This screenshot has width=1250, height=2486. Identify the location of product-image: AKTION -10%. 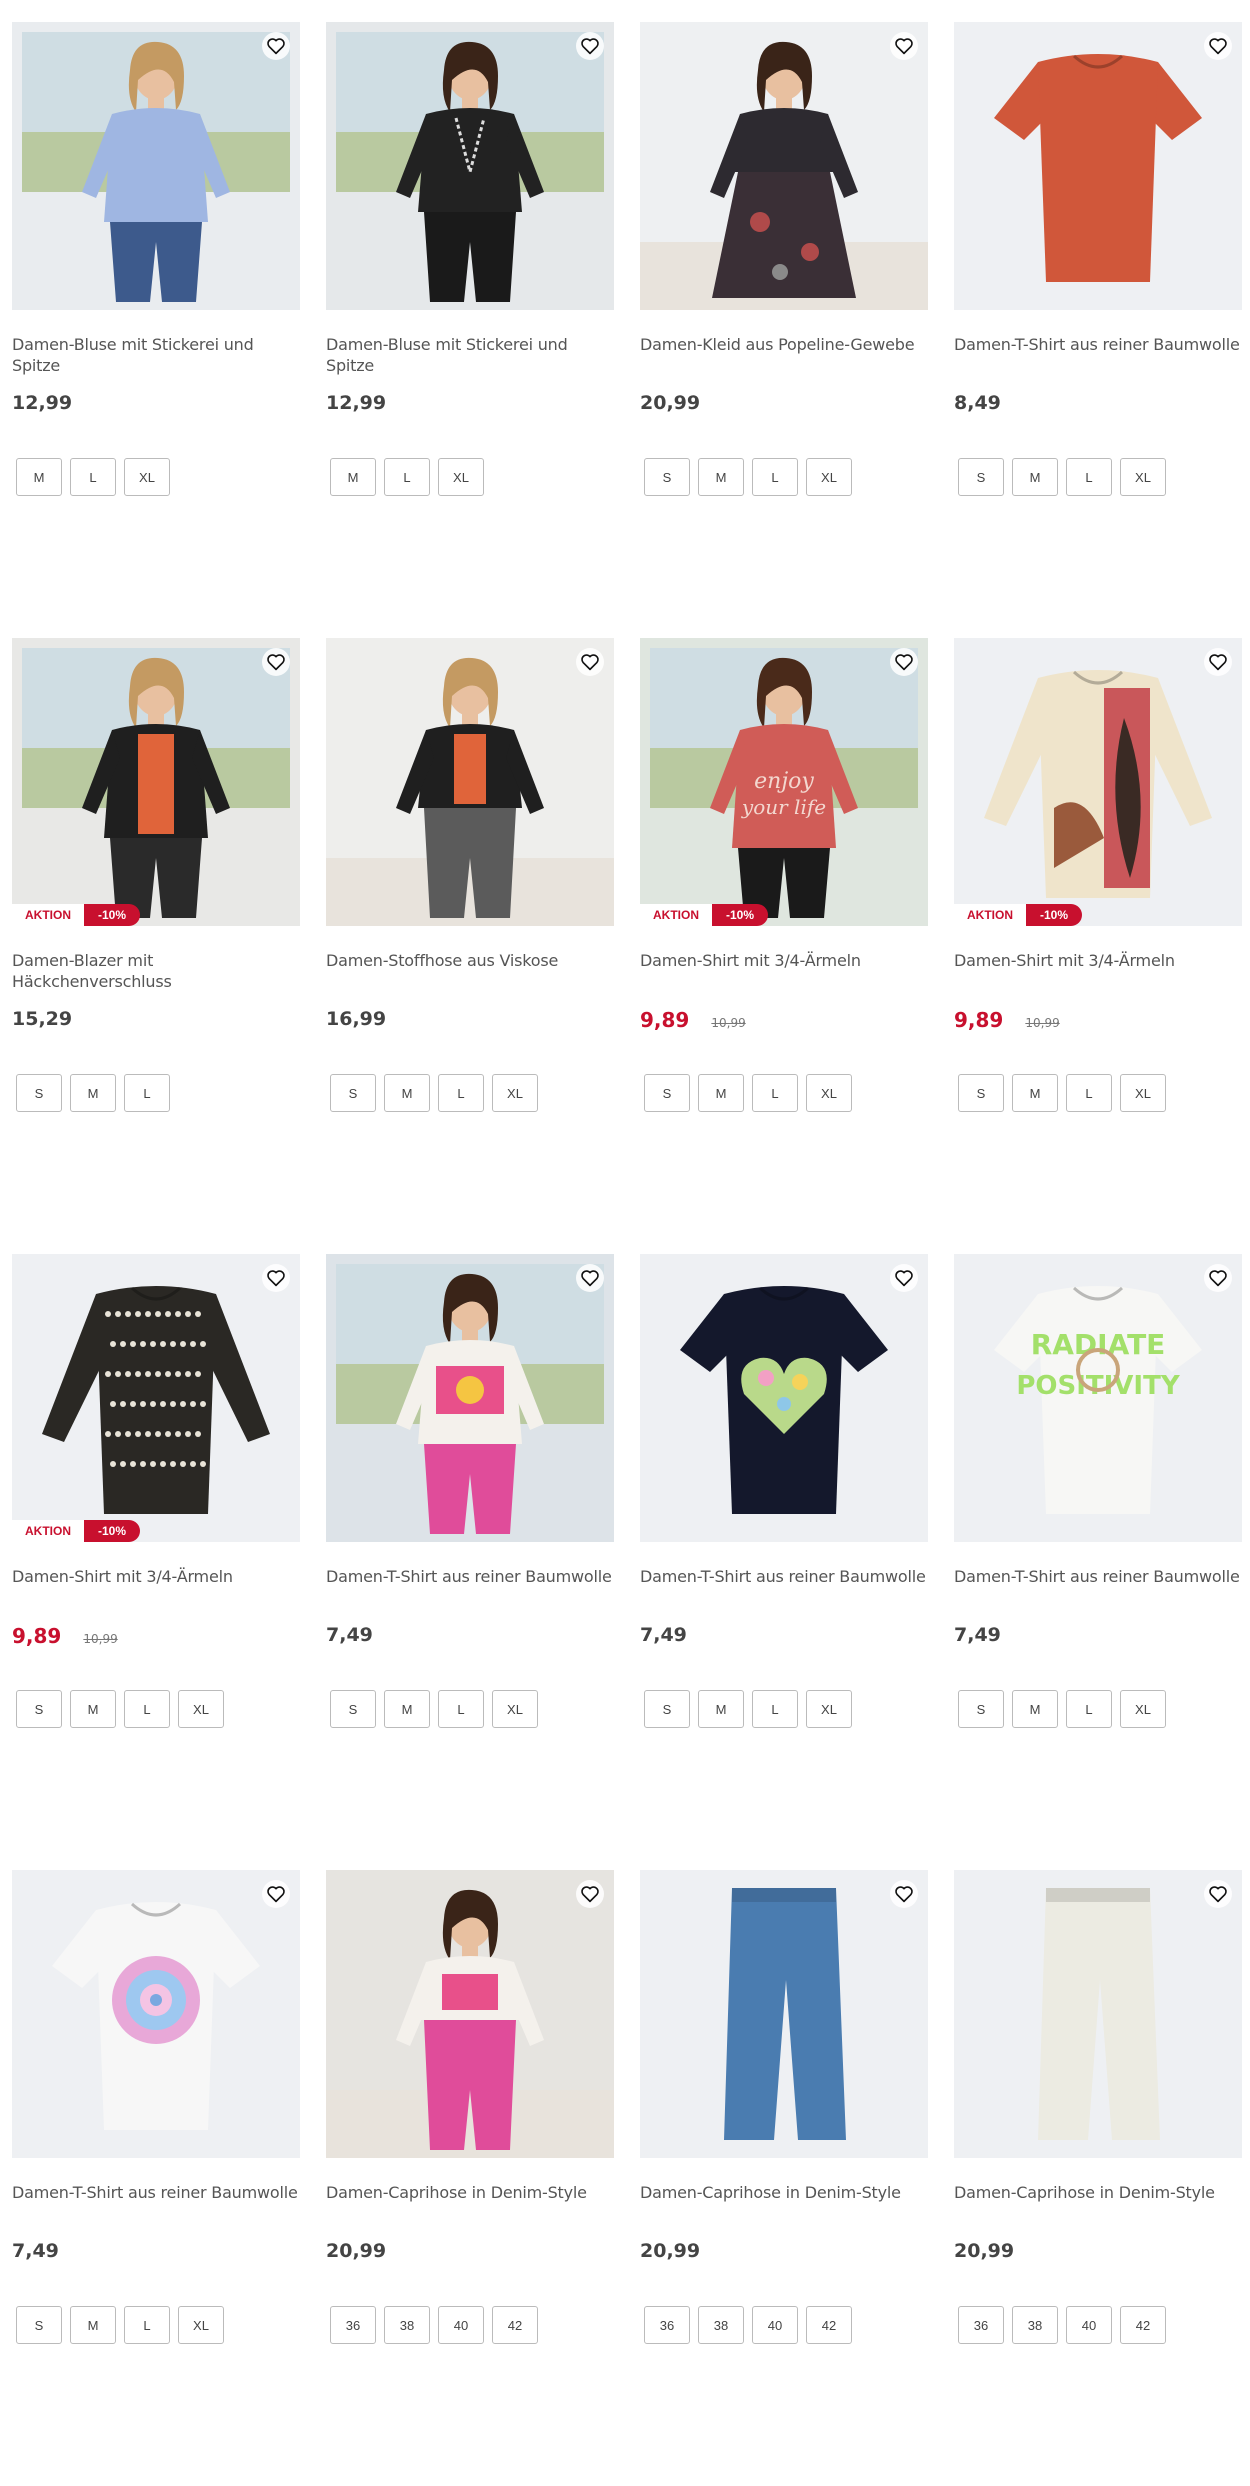
(1098, 782).